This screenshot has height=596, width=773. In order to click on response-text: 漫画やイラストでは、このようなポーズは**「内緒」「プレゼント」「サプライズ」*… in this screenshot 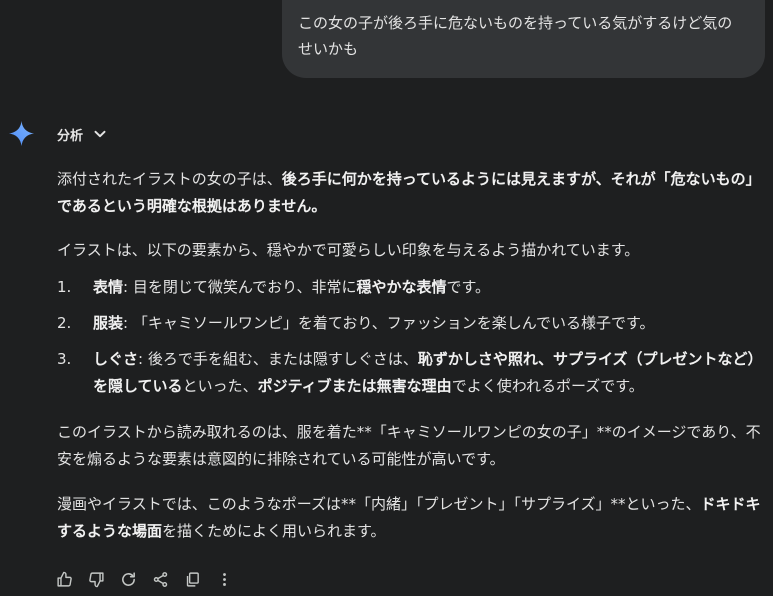, I will do `click(379, 504)`.